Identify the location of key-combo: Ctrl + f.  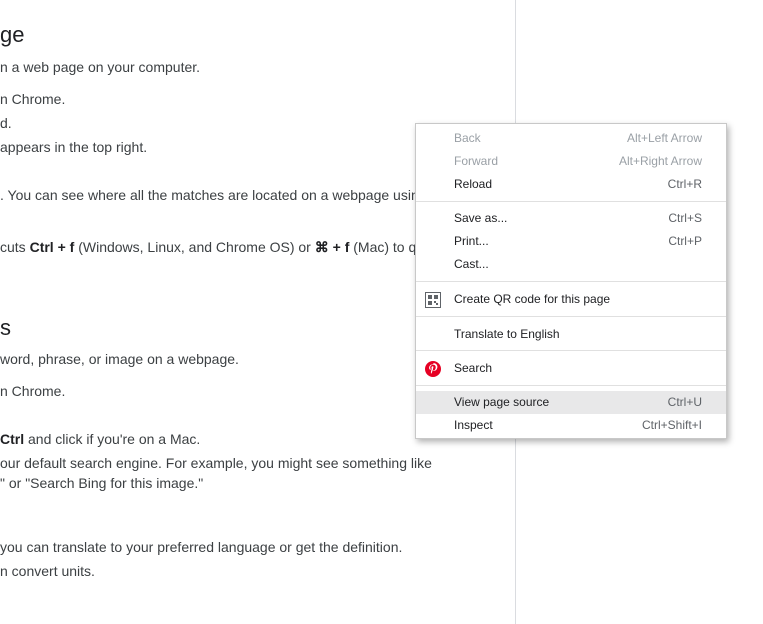
(52, 247).